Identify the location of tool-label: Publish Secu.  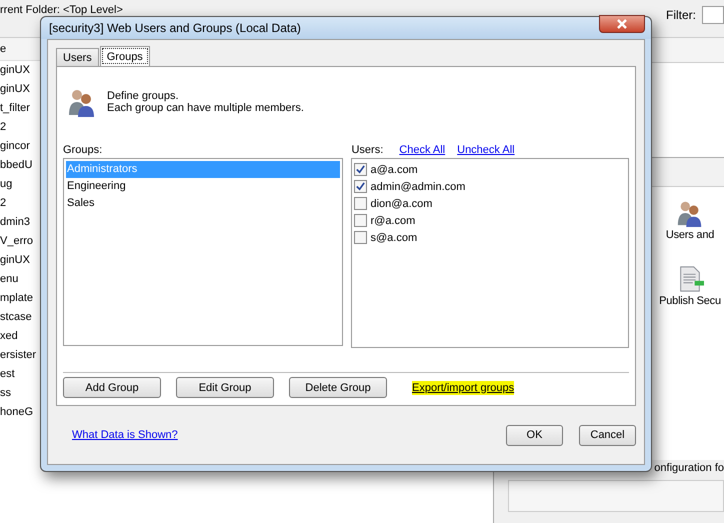
(690, 301).